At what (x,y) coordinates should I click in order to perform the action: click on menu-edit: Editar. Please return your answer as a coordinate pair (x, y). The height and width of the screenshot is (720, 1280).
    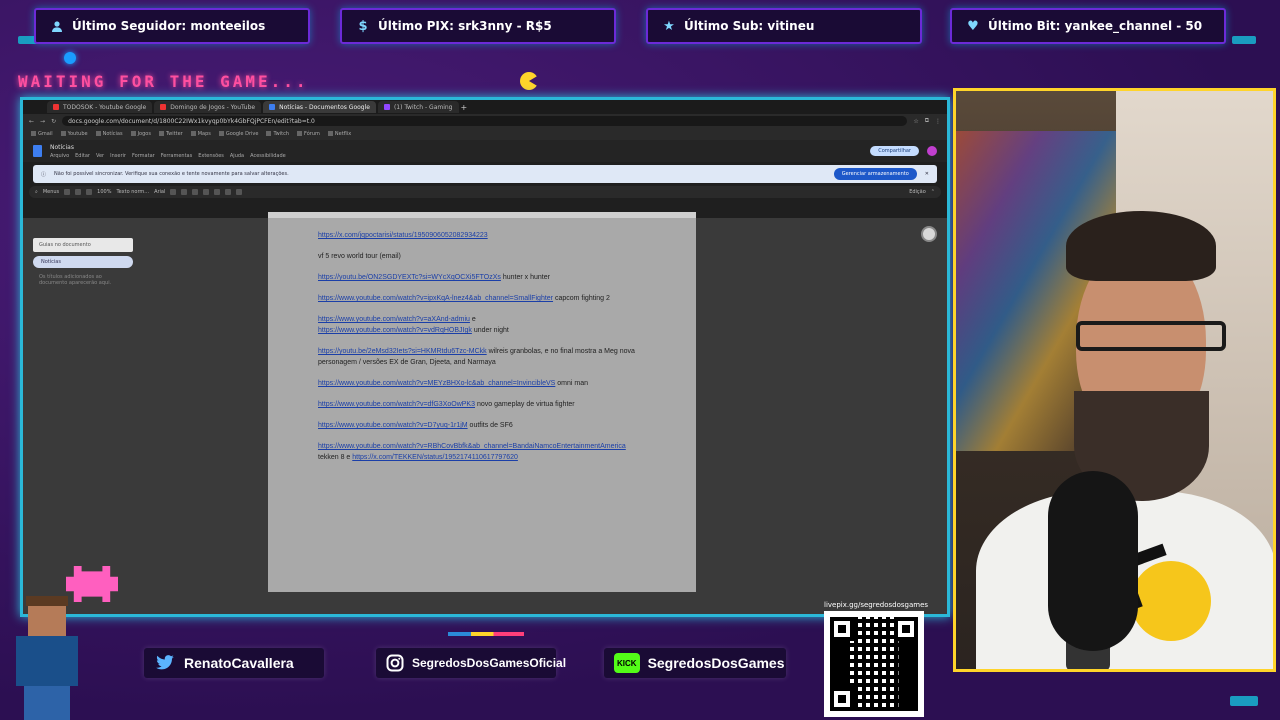
    Looking at the image, I should click on (82, 156).